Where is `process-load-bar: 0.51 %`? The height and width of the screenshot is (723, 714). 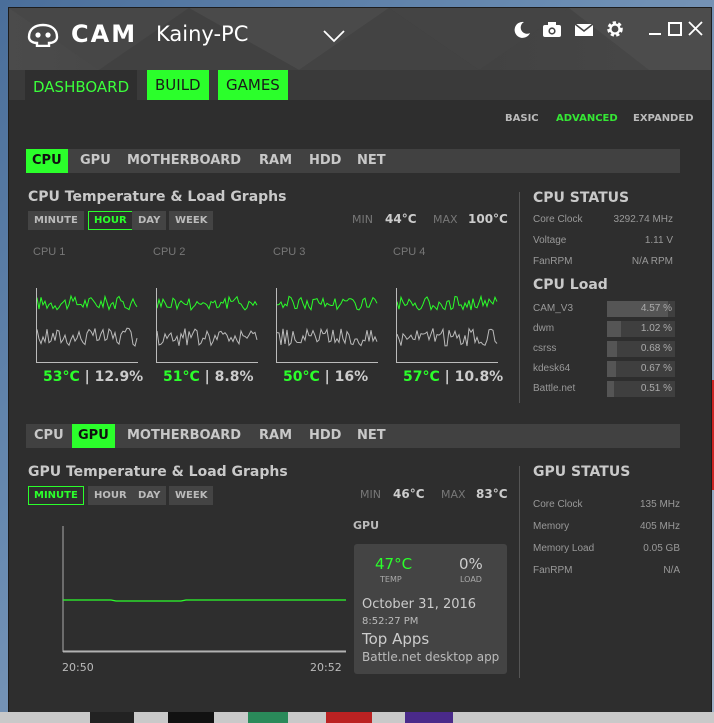
process-load-bar: 0.51 % is located at coordinates (641, 389).